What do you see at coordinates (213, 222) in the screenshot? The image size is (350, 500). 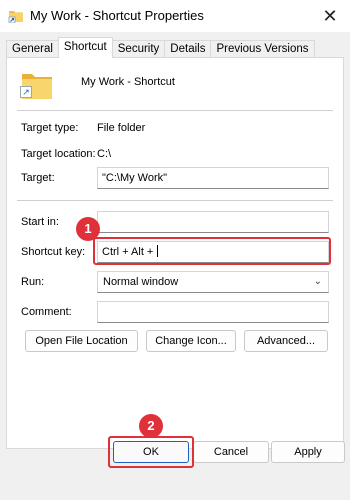 I see `start-in-field` at bounding box center [213, 222].